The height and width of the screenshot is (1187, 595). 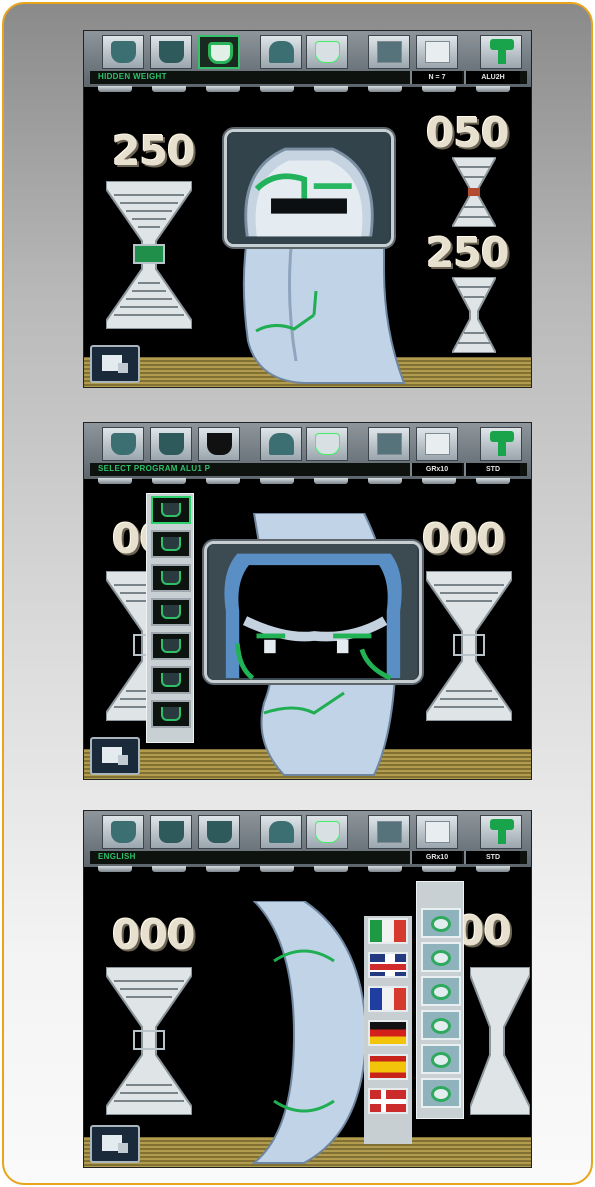 I want to click on program-list, so click(x=170, y=618).